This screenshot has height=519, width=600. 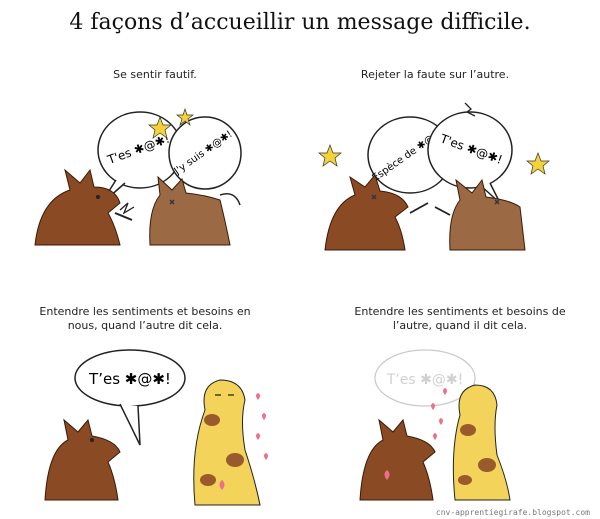 I want to click on footer-credit: cnv-apprentiegirafe.blogspot.com, so click(x=512, y=512).